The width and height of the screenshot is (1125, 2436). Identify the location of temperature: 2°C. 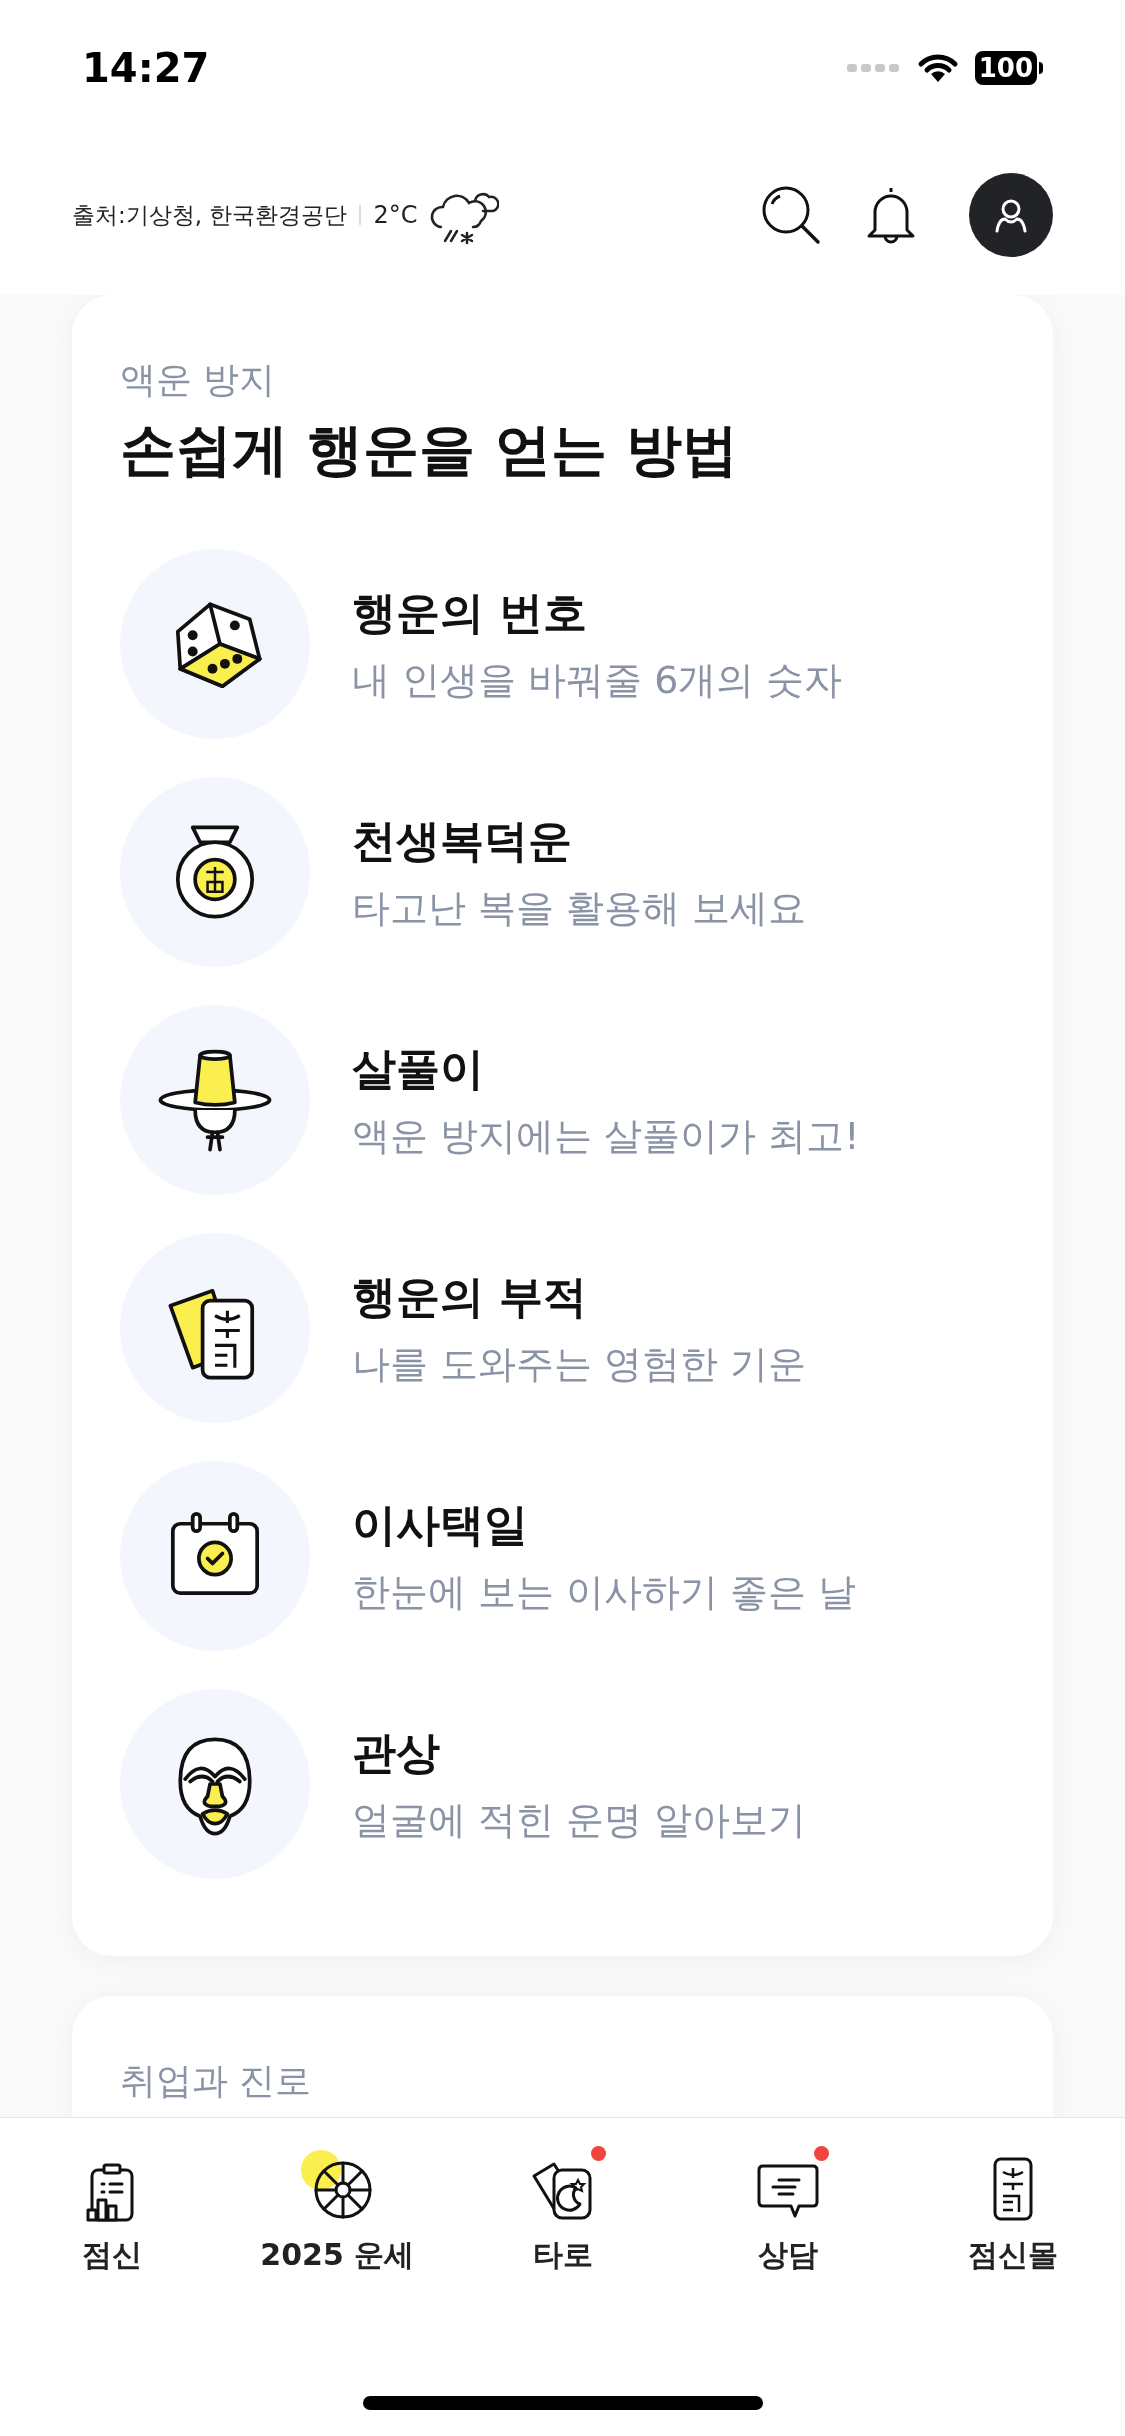
(395, 215).